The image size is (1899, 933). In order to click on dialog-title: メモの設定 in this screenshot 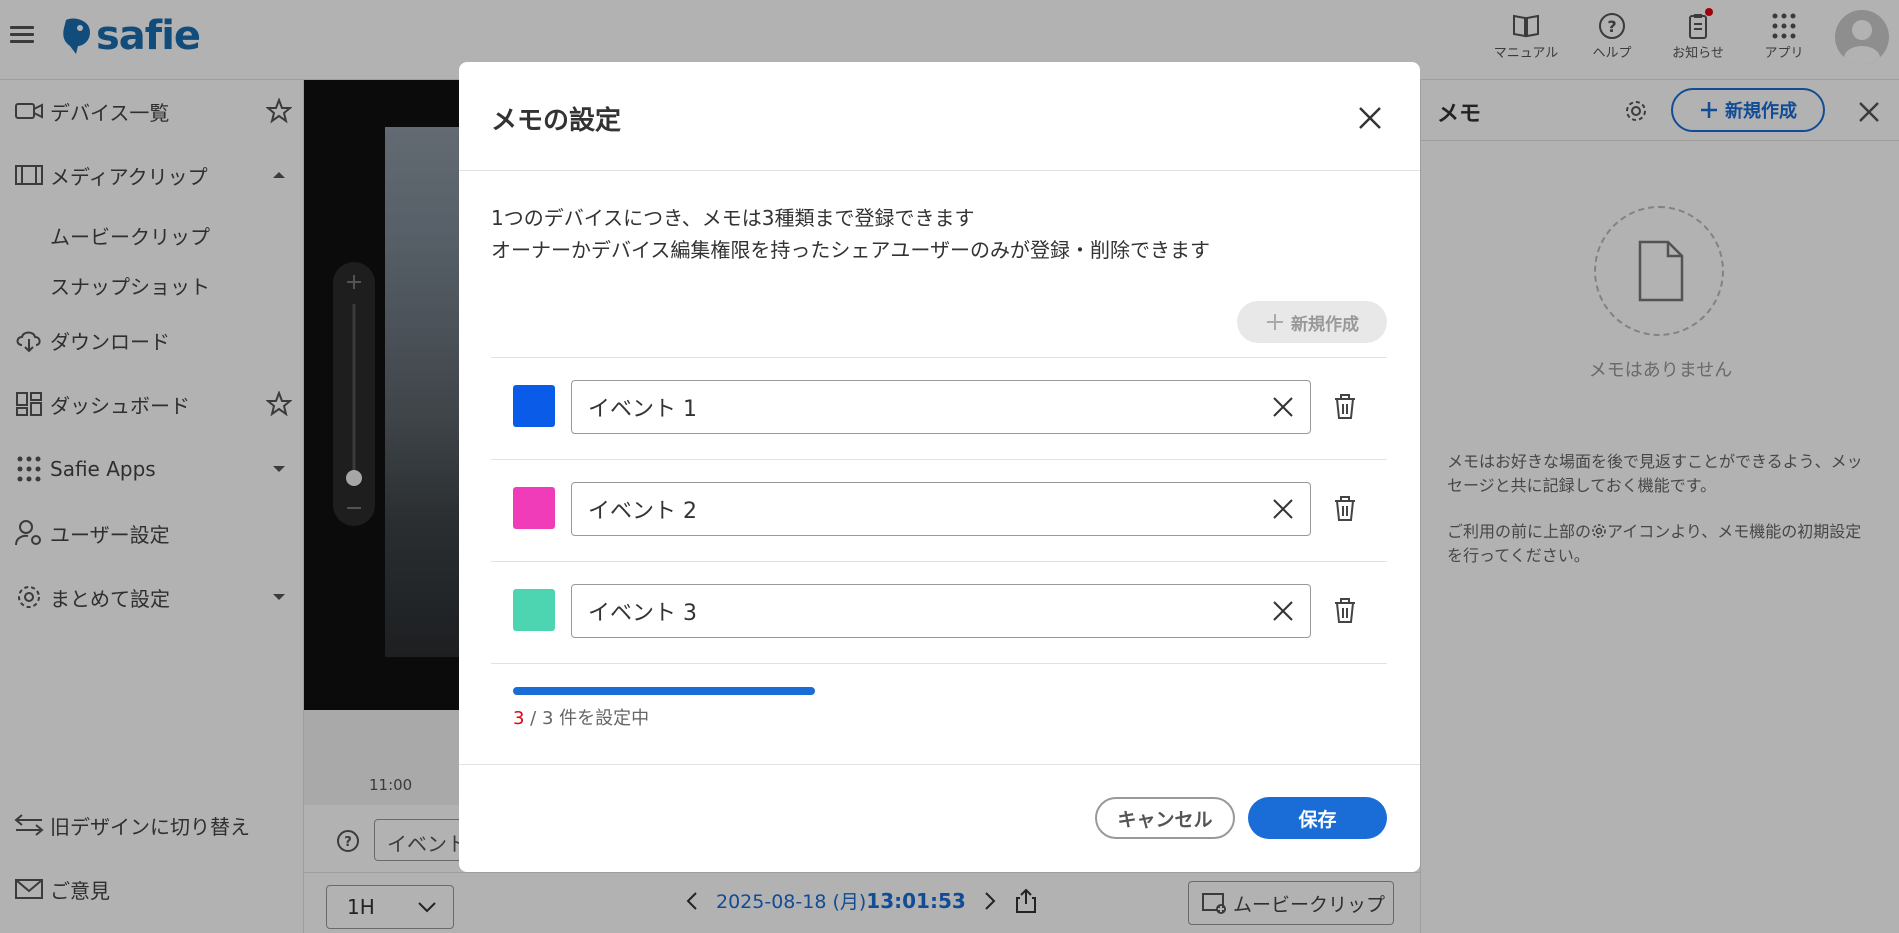, I will do `click(556, 121)`.